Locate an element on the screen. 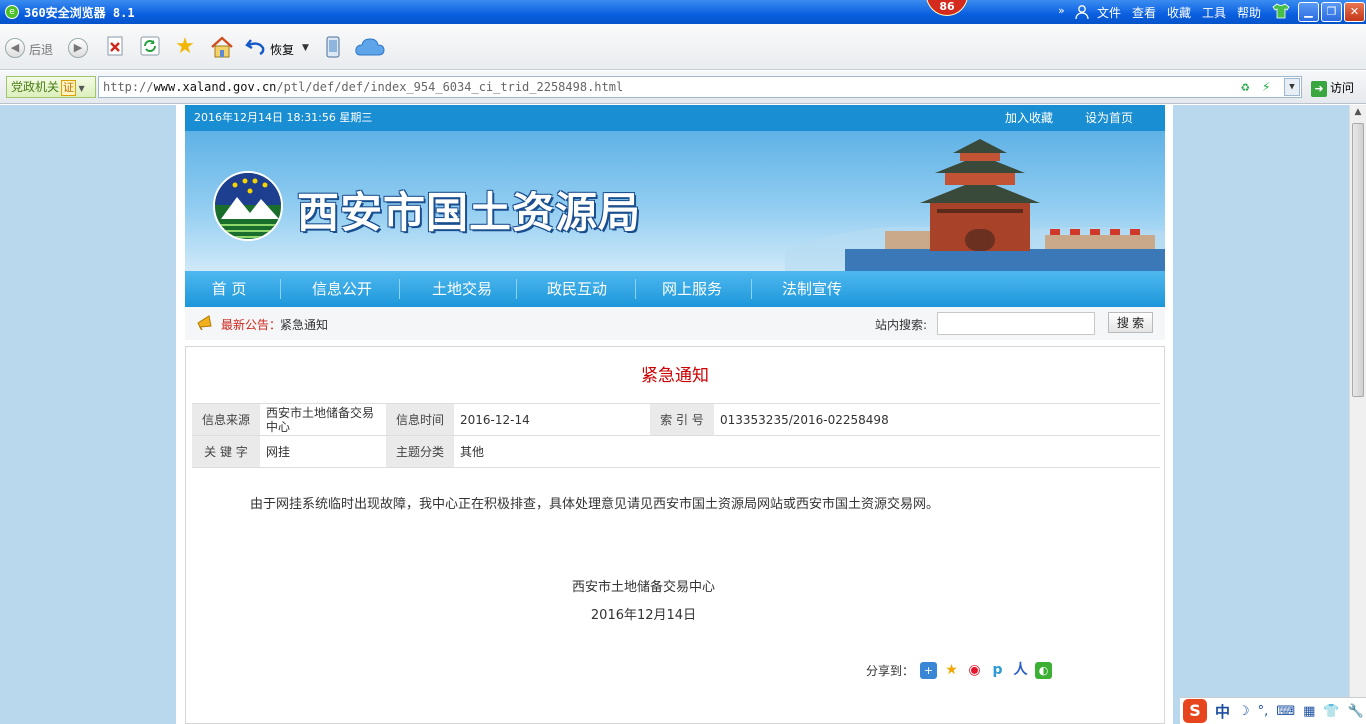 This screenshot has width=1366, height=724. refresh-icon is located at coordinates (150, 47).